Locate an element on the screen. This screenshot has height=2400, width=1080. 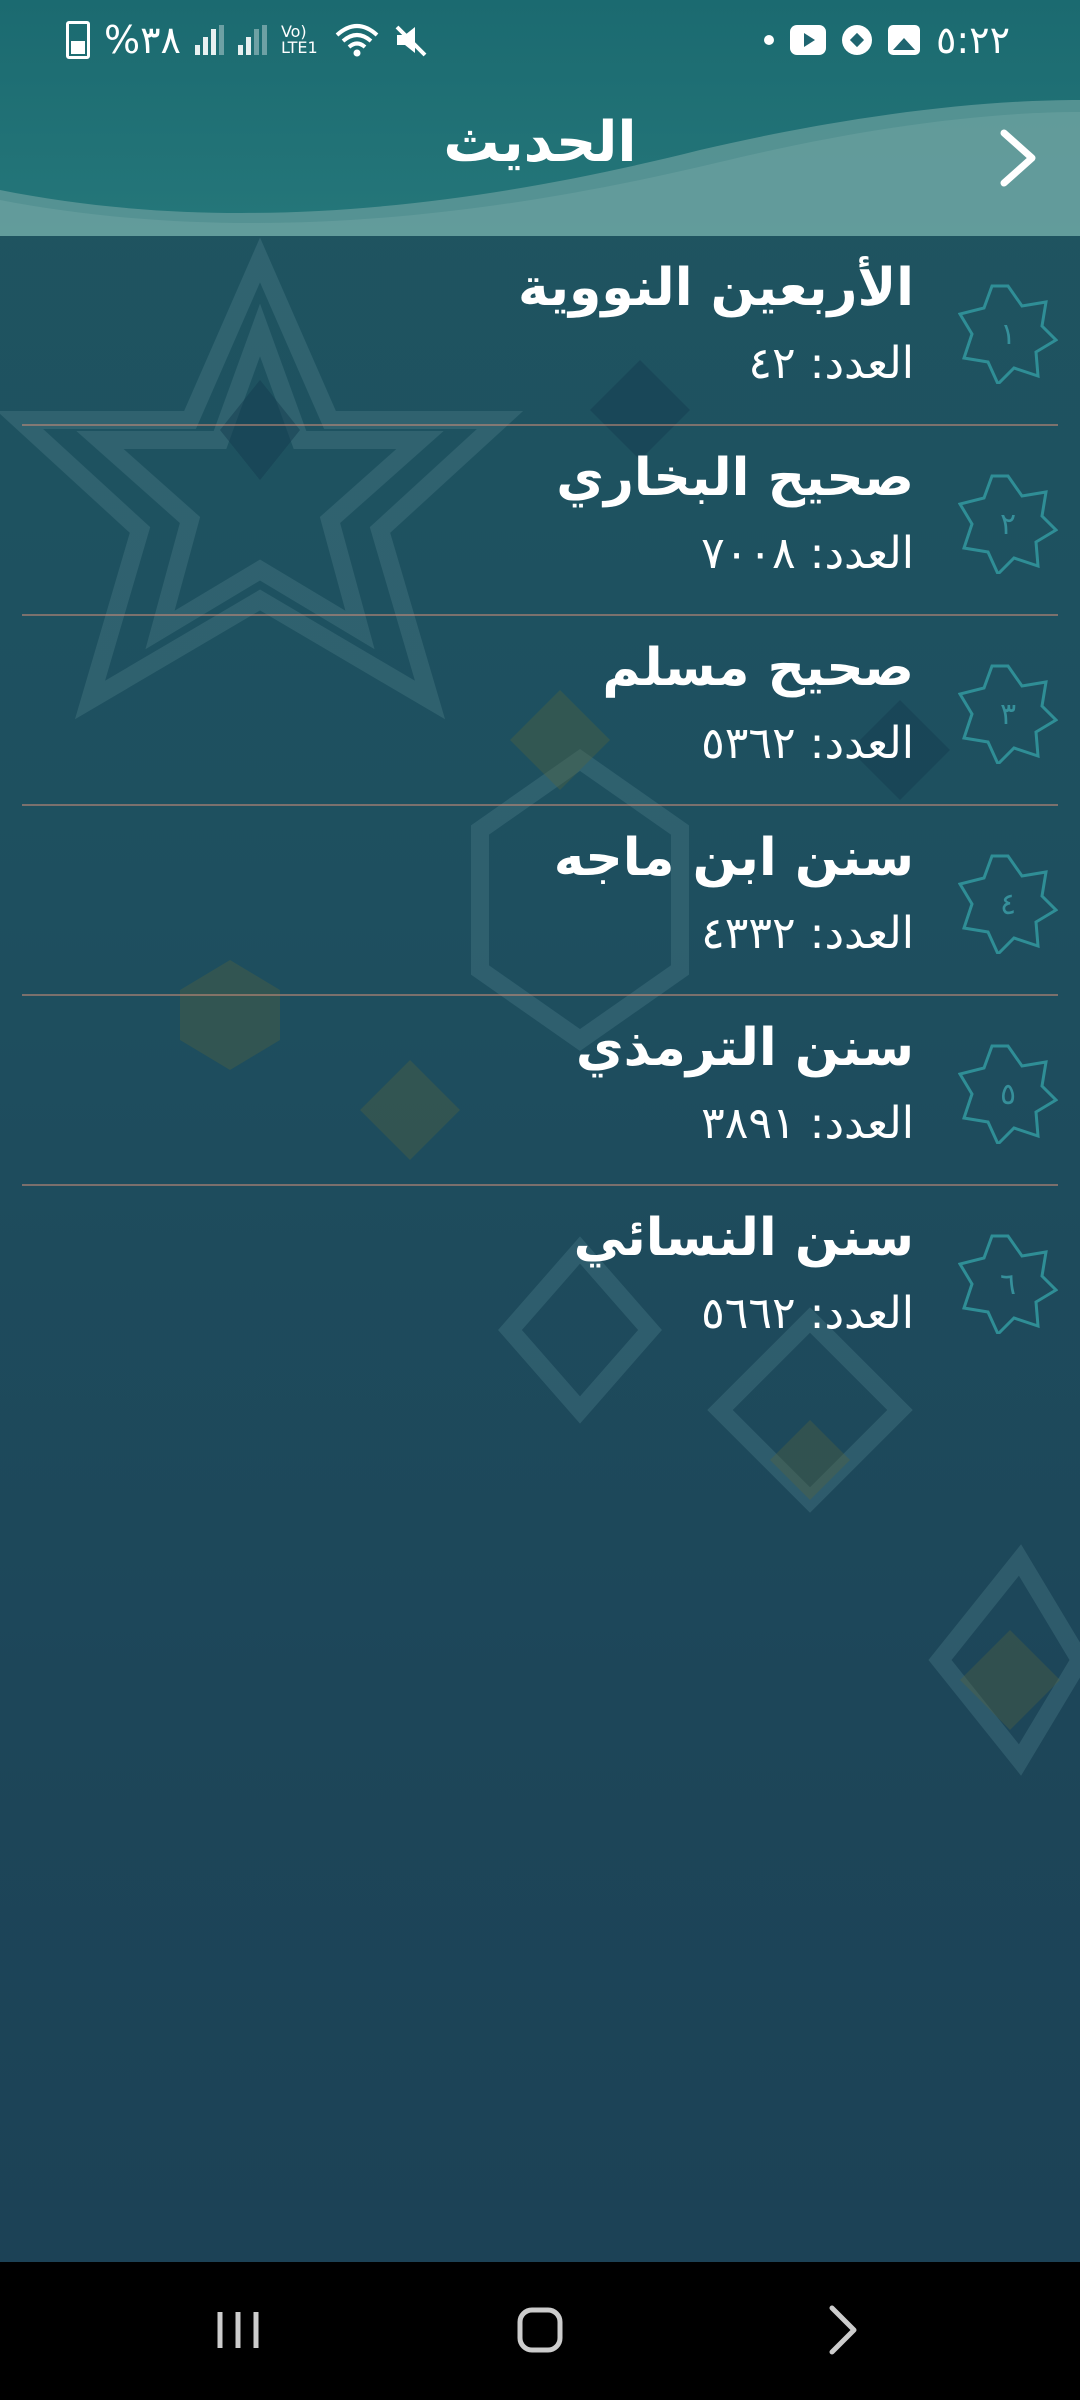
signal-icon is located at coordinates (209, 40).